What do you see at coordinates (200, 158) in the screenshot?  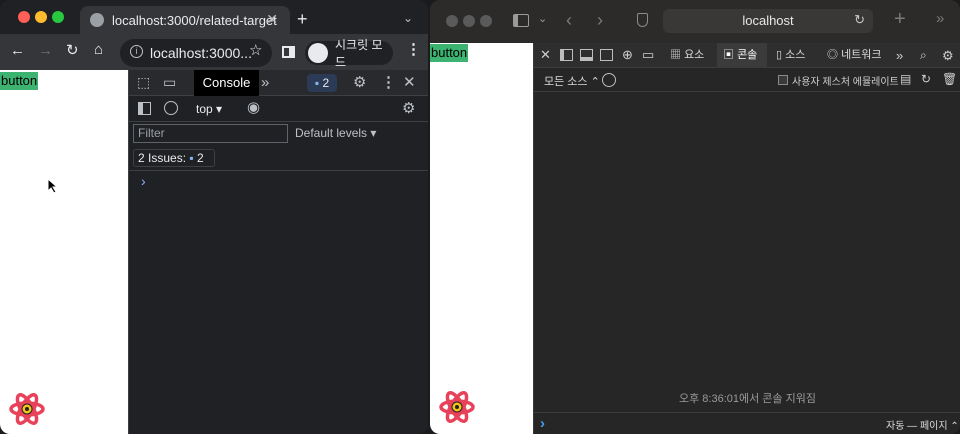 I see `issues-count: 2` at bounding box center [200, 158].